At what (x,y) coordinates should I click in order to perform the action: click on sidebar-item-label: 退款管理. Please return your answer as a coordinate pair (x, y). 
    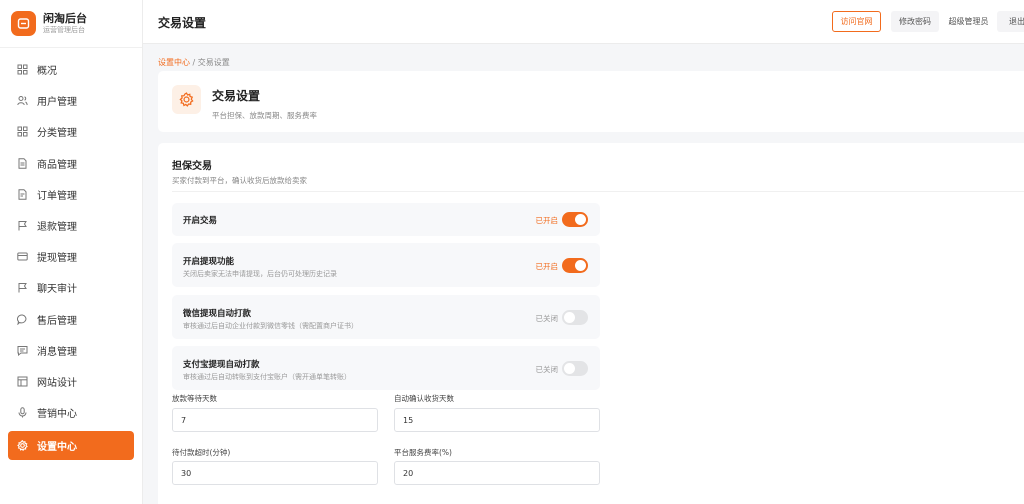
    Looking at the image, I should click on (57, 227).